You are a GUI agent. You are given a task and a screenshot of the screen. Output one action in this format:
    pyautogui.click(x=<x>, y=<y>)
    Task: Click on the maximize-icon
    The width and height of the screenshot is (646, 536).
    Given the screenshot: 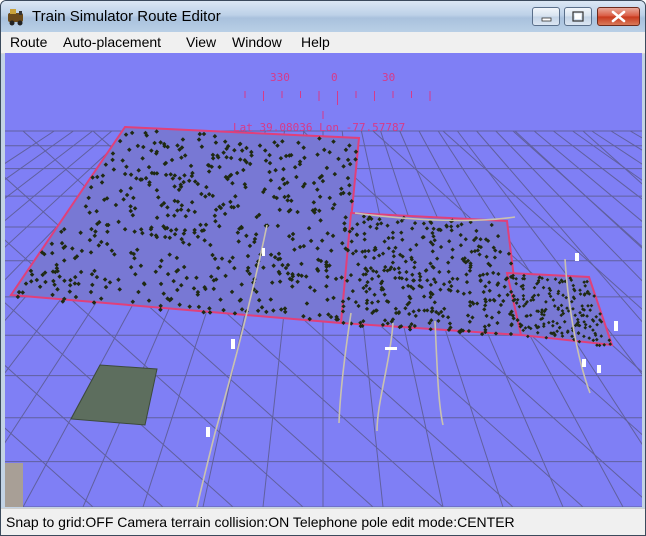 What is the action you would take?
    pyautogui.click(x=578, y=16)
    